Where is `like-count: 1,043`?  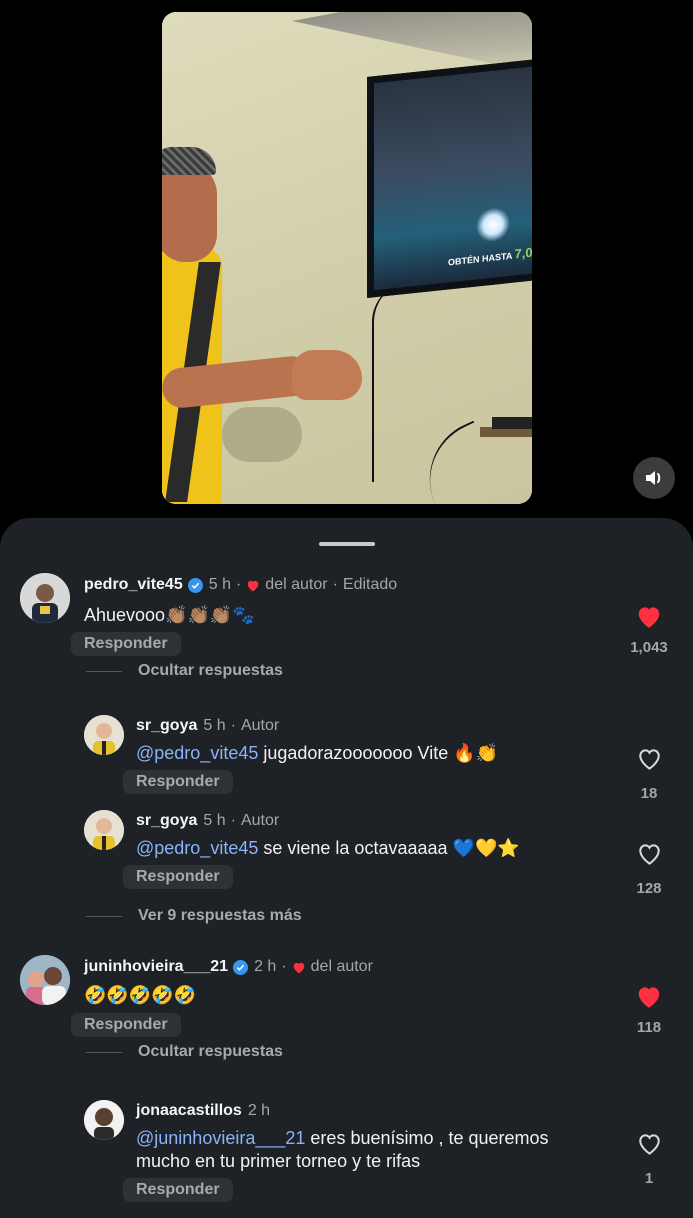 like-count: 1,043 is located at coordinates (649, 647).